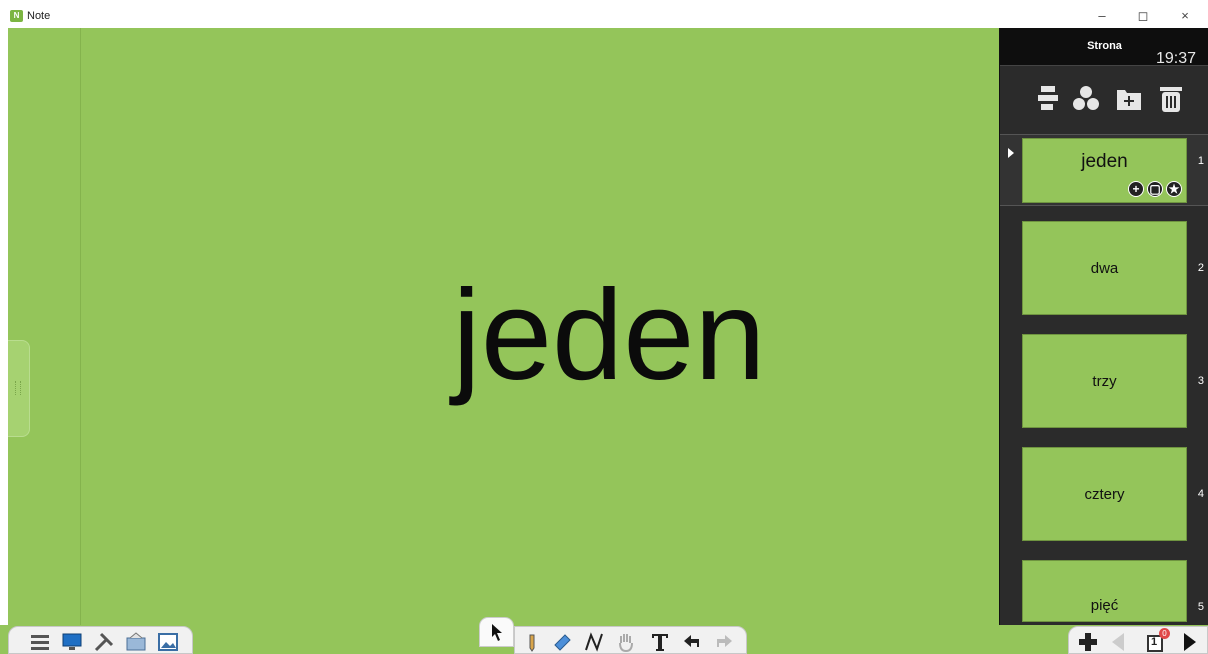 Image resolution: width=1208 pixels, height=654 pixels. I want to click on undo-icon, so click(692, 642).